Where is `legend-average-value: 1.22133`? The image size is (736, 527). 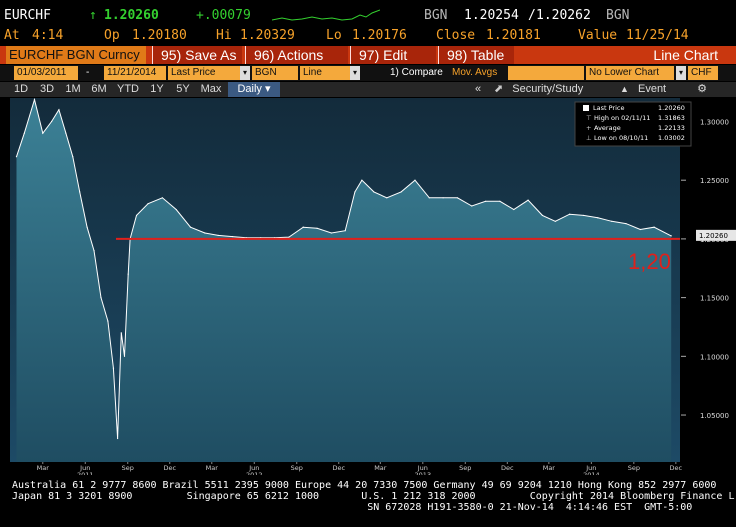
legend-average-value: 1.22133 is located at coordinates (671, 128).